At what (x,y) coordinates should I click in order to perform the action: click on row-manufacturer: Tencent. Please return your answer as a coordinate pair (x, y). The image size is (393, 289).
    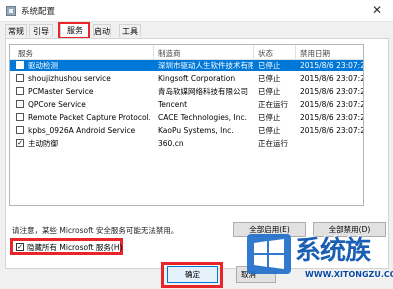
    Looking at the image, I should click on (173, 104).